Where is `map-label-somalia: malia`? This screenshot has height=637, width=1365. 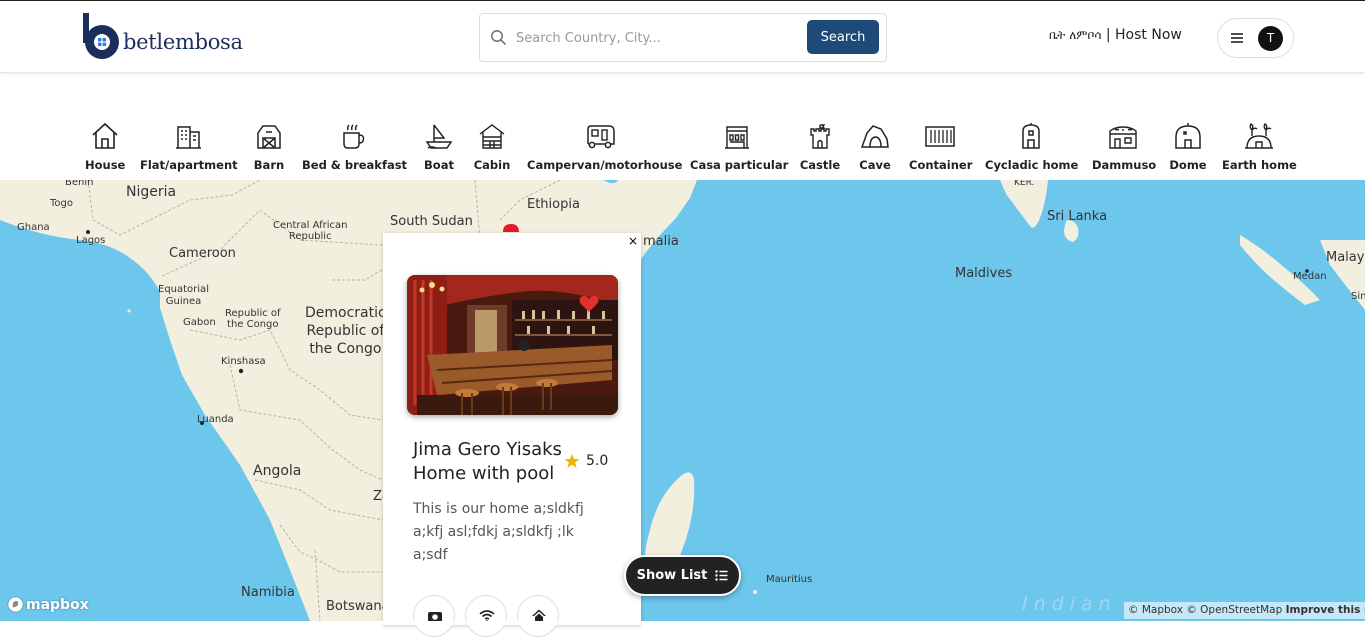
map-label-somalia: malia is located at coordinates (661, 241).